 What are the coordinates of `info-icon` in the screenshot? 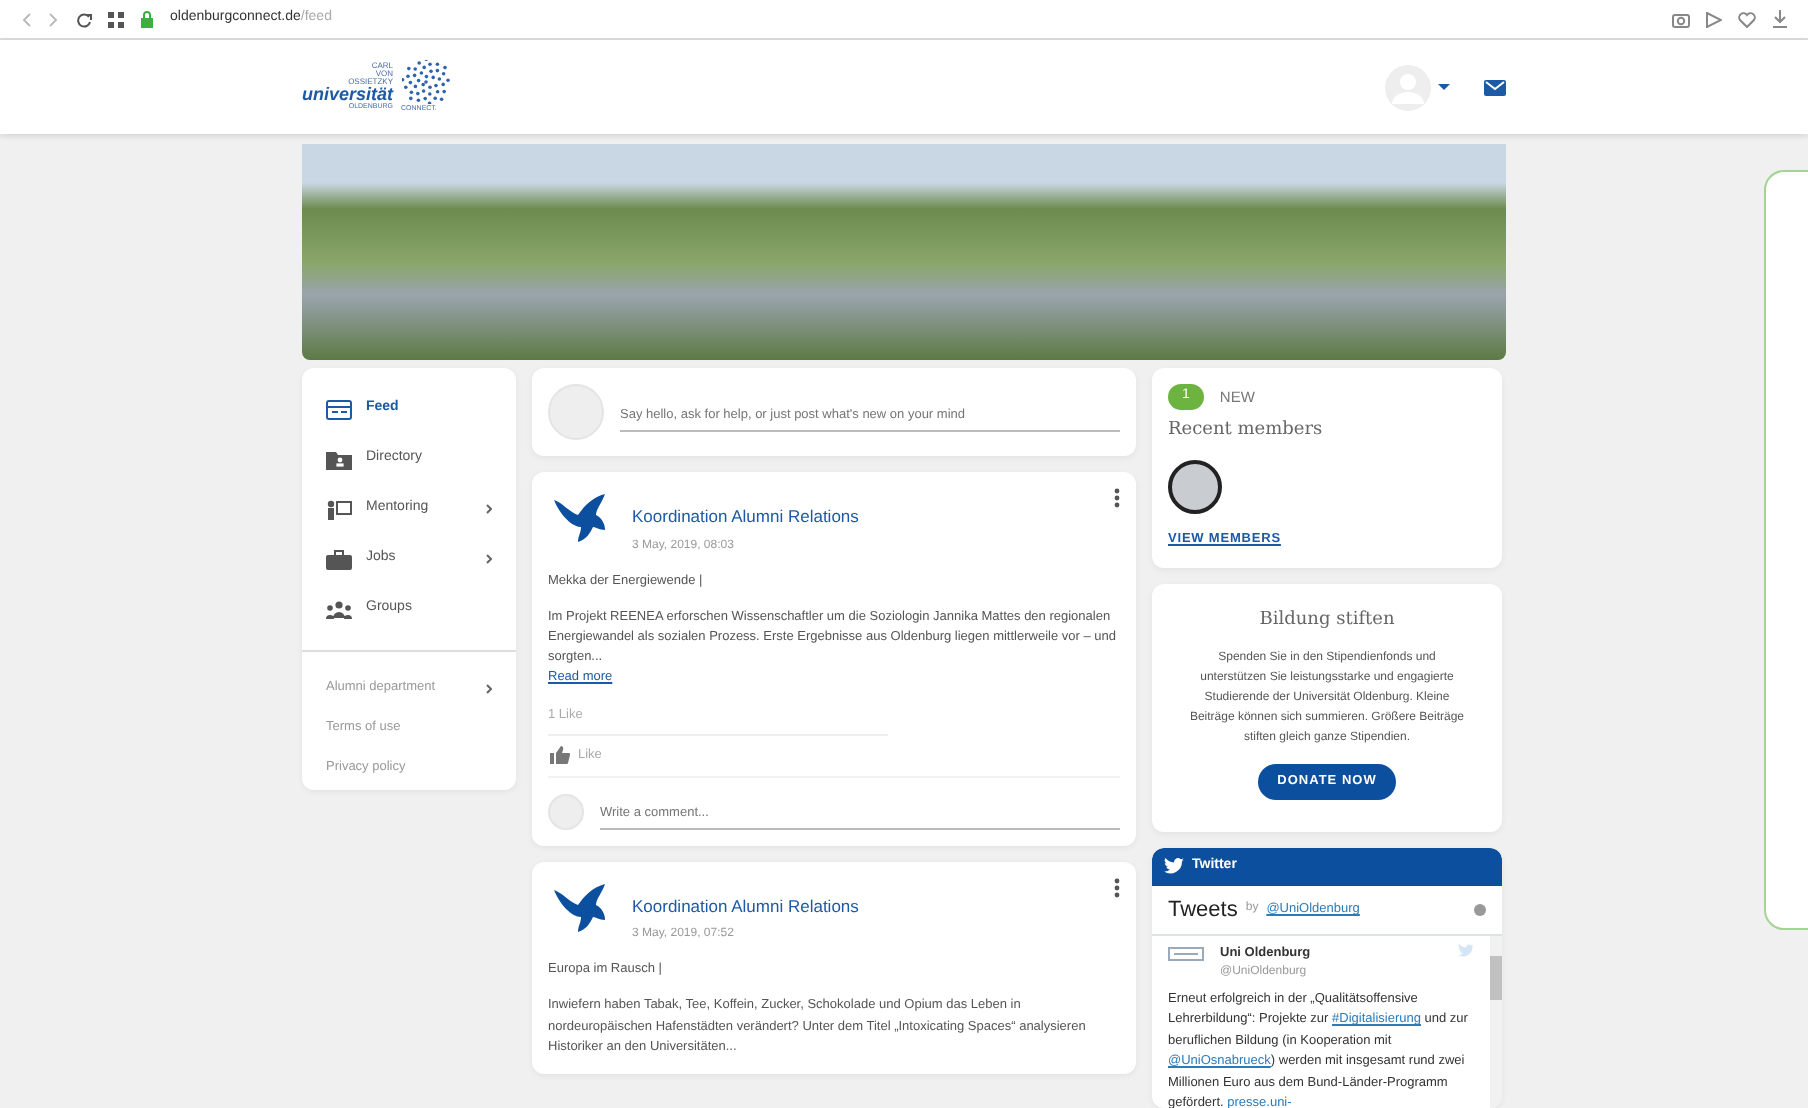 It's located at (1480, 909).